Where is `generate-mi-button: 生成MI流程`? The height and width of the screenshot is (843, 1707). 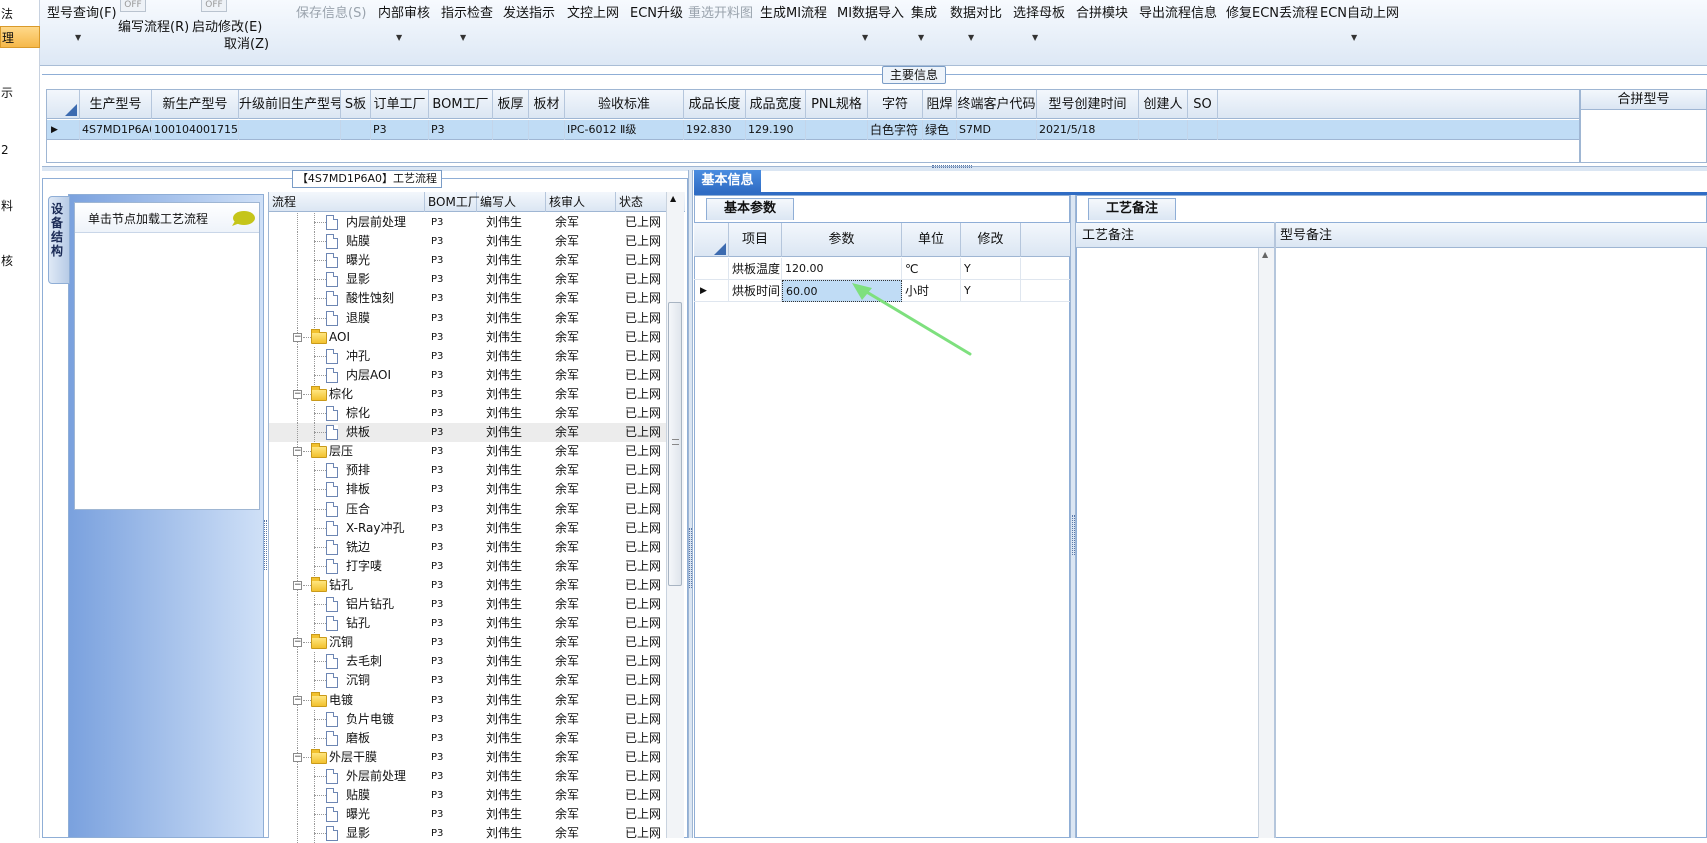
generate-mi-button: 生成MI流程 is located at coordinates (793, 11).